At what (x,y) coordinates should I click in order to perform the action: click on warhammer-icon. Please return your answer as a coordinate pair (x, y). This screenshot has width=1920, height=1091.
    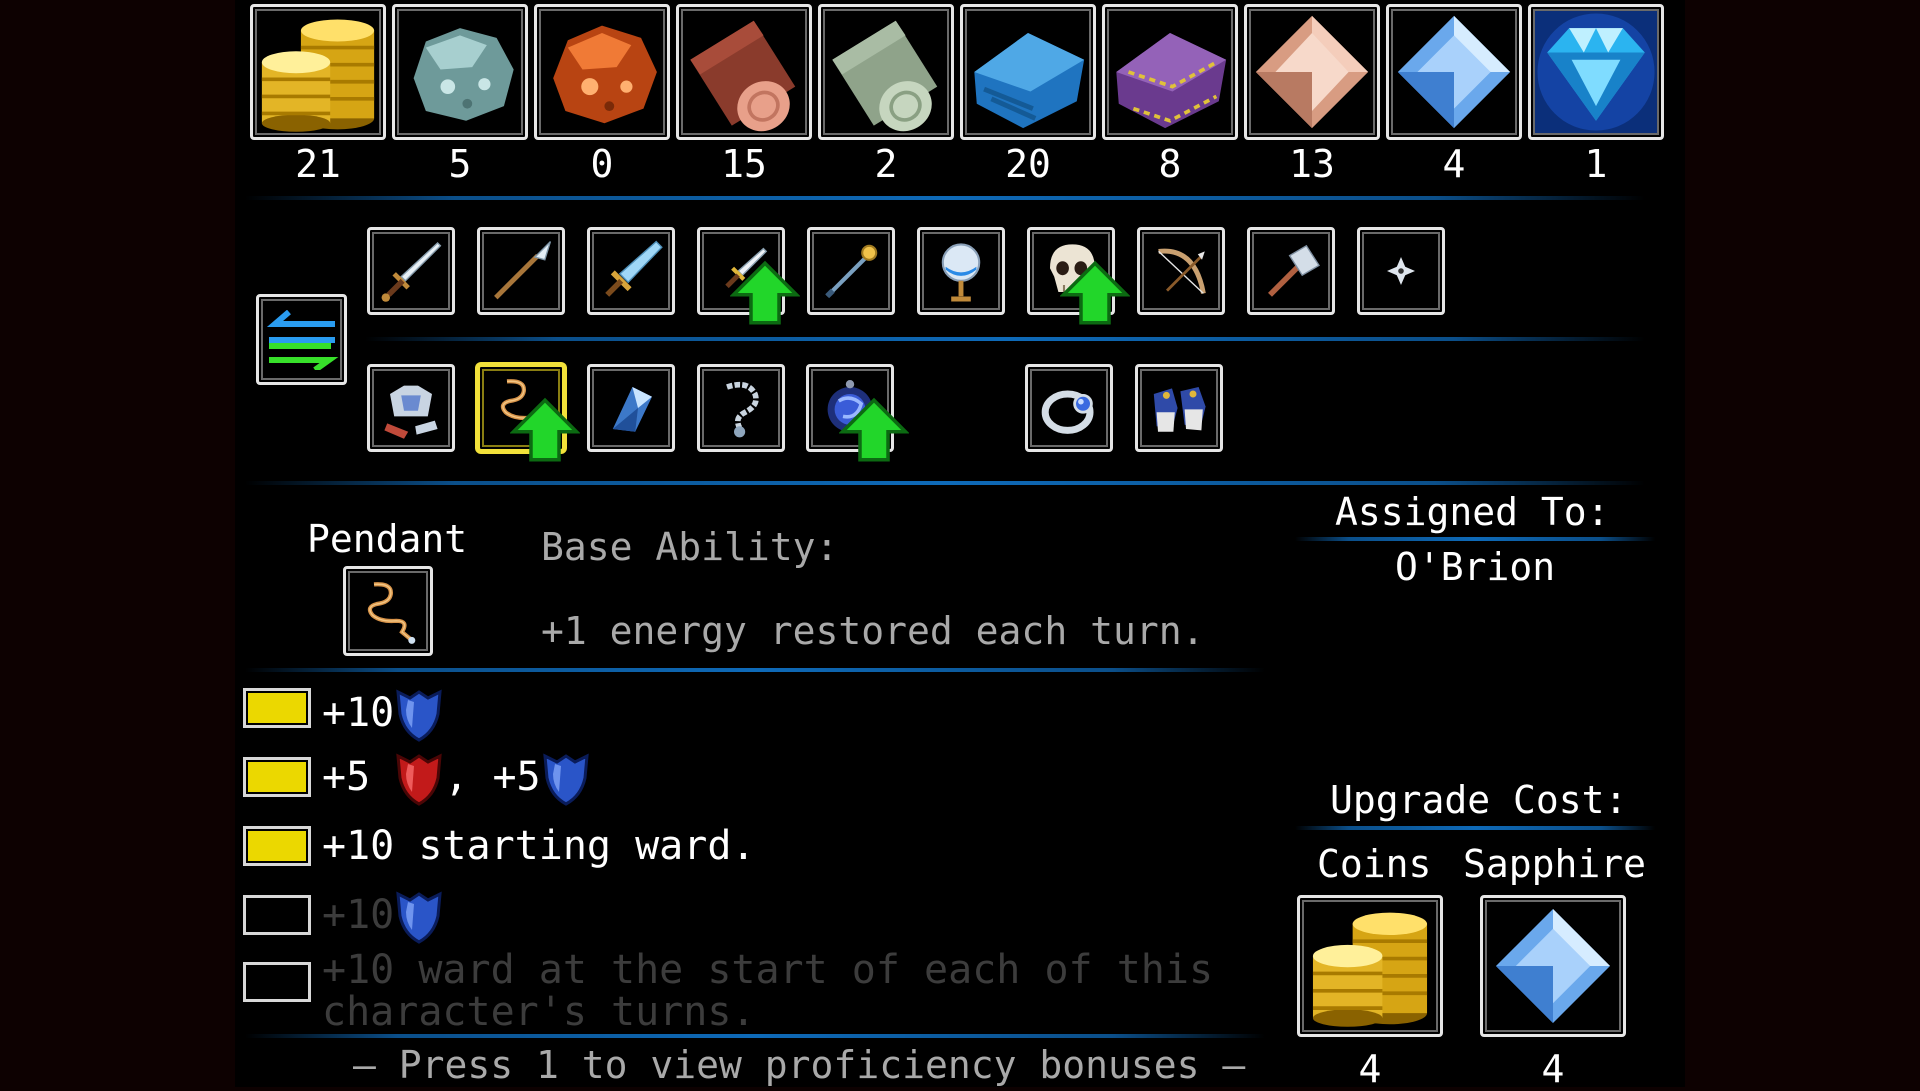
    Looking at the image, I should click on (1291, 271).